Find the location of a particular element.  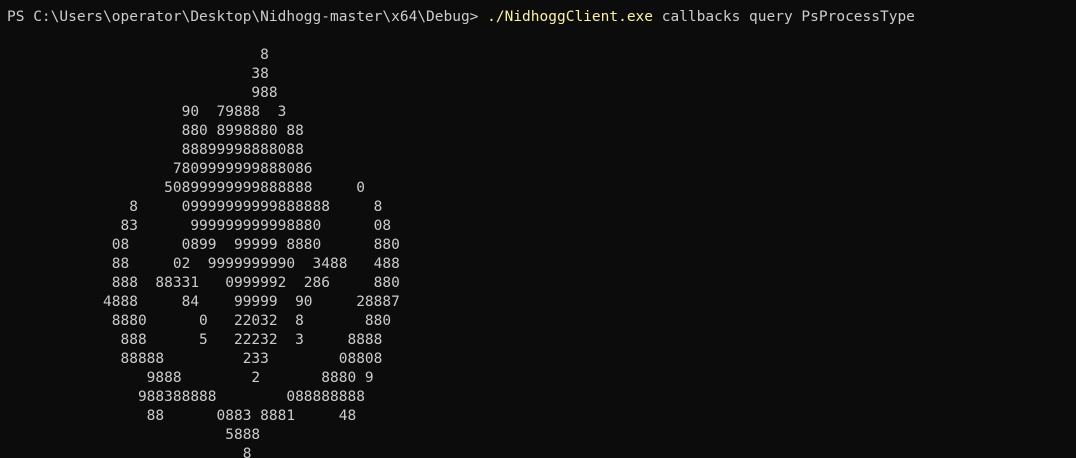

output-line: 88888 233 08808 is located at coordinates (195, 359).